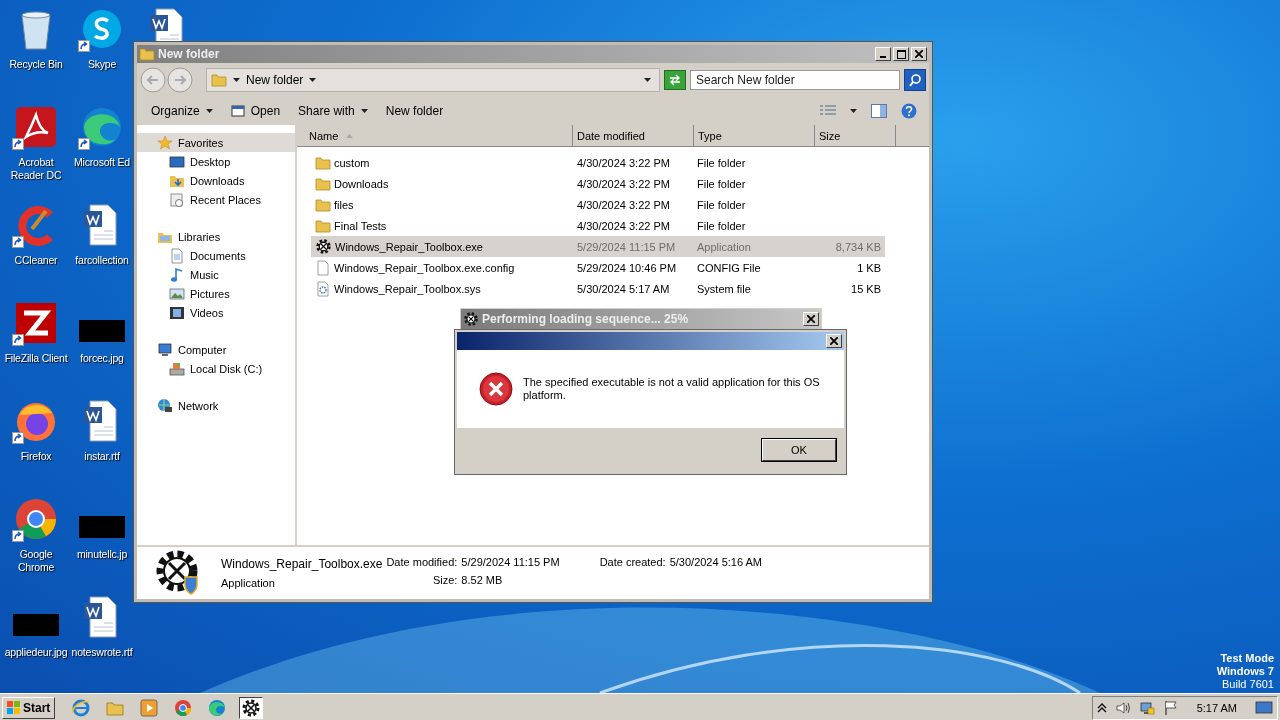 Image resolution: width=1280 pixels, height=720 pixels. What do you see at coordinates (883, 54) in the screenshot?
I see `minimize-button` at bounding box center [883, 54].